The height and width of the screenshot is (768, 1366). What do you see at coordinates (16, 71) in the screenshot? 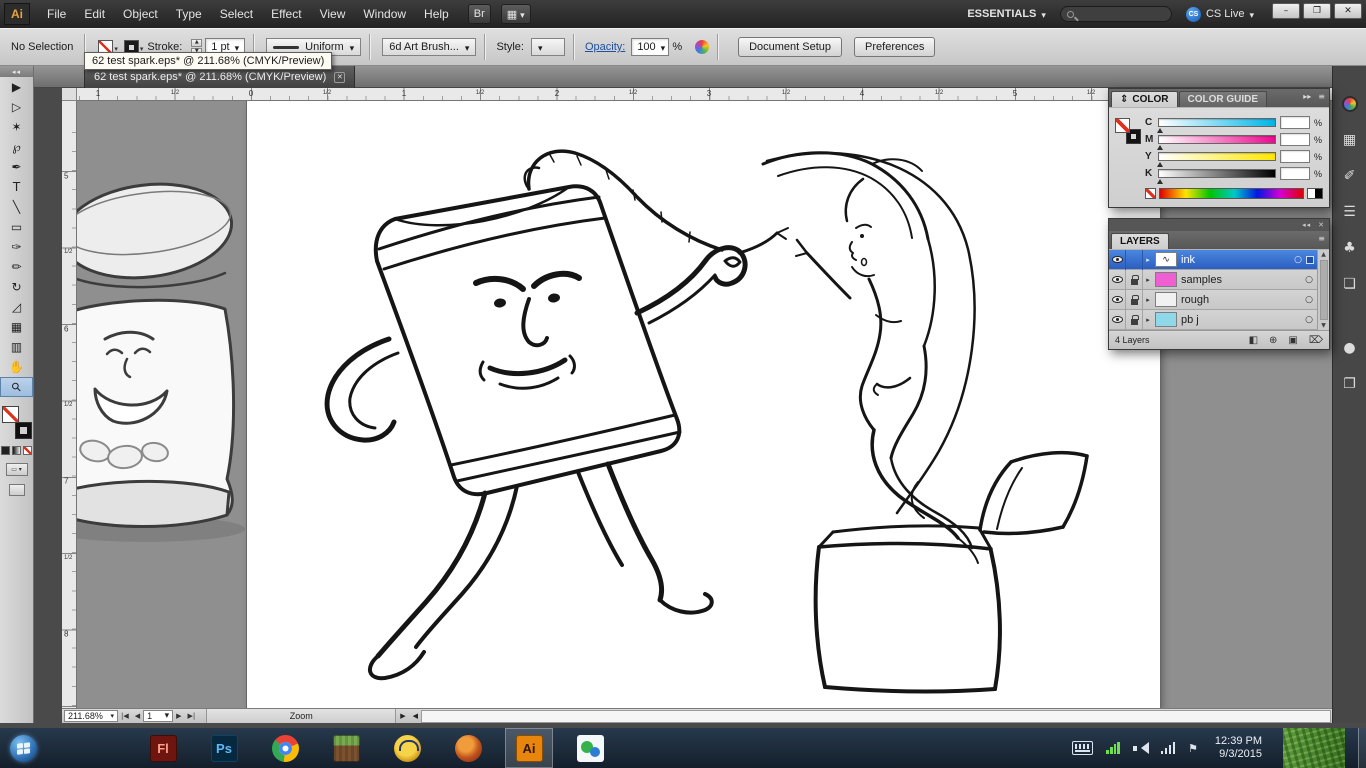
I see `toolbar-collapse-button` at bounding box center [16, 71].